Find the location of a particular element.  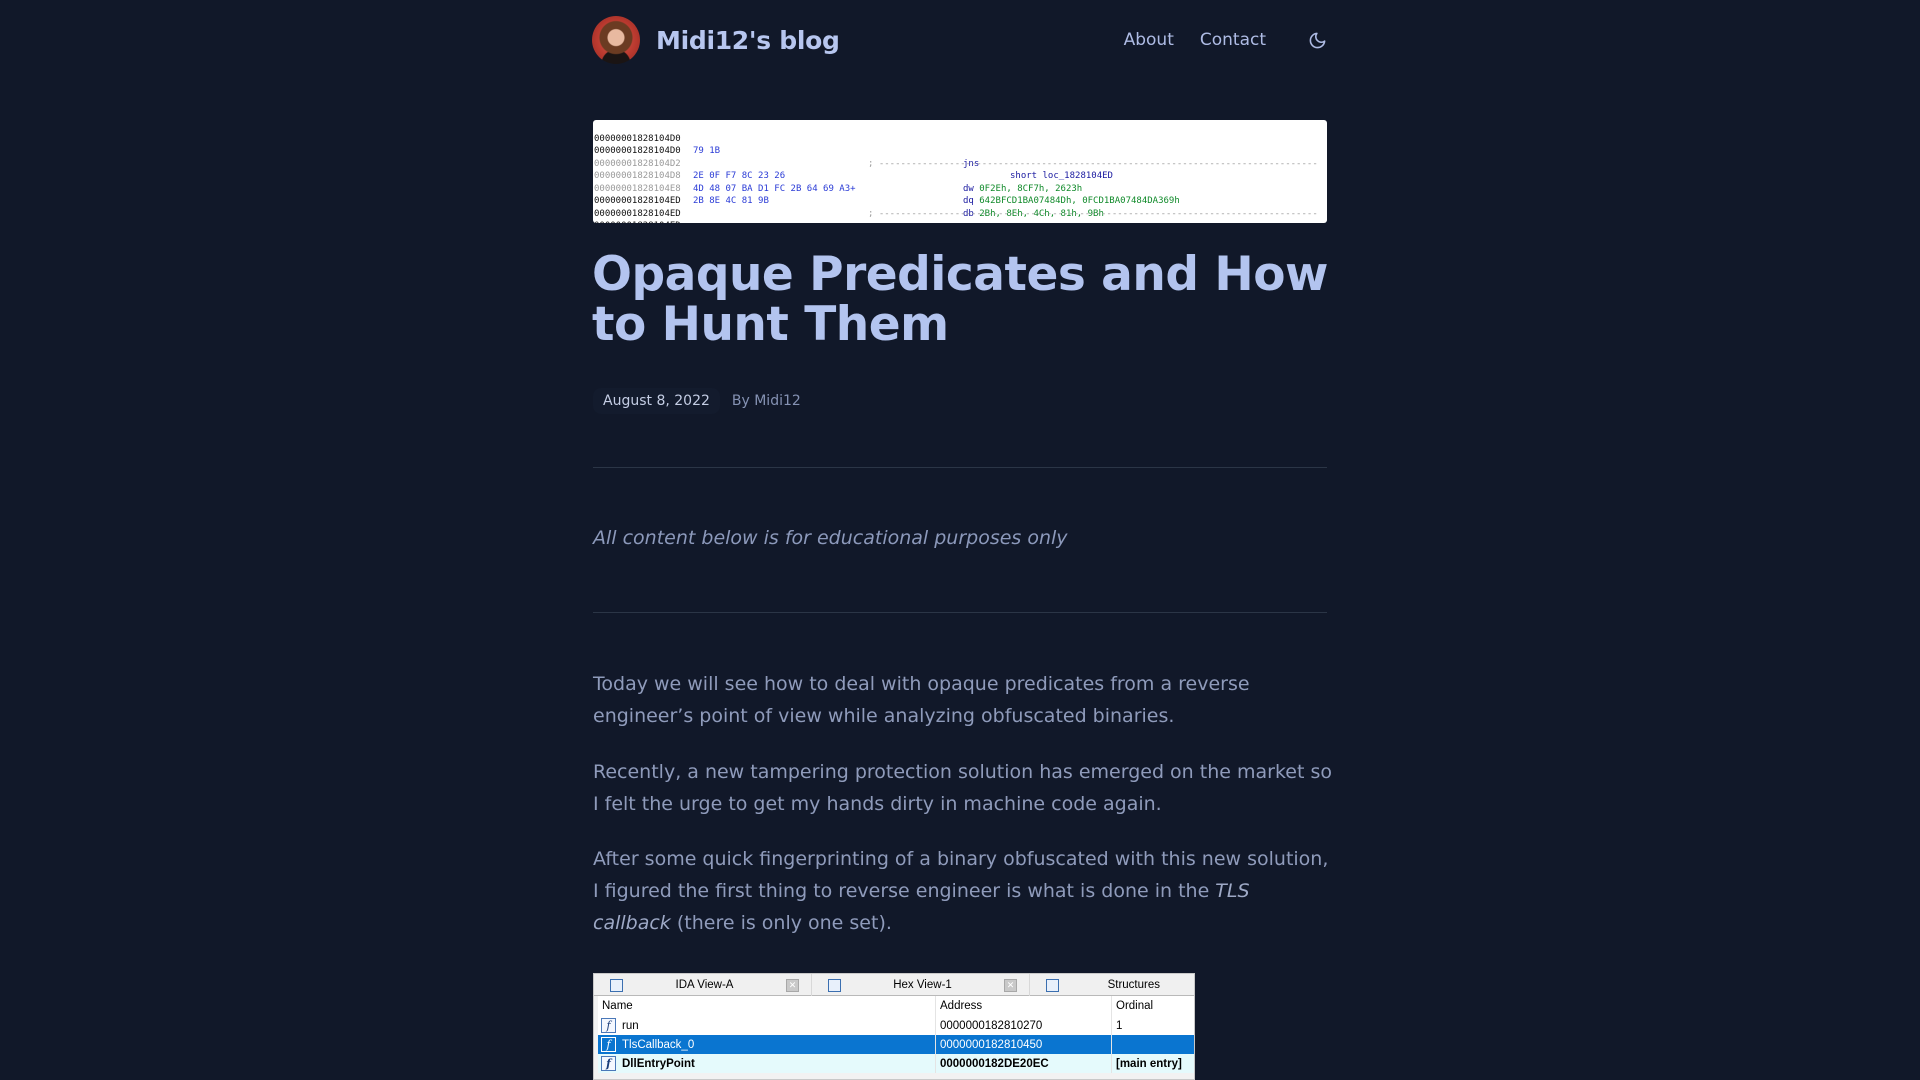

moon-icon is located at coordinates (1317, 40).